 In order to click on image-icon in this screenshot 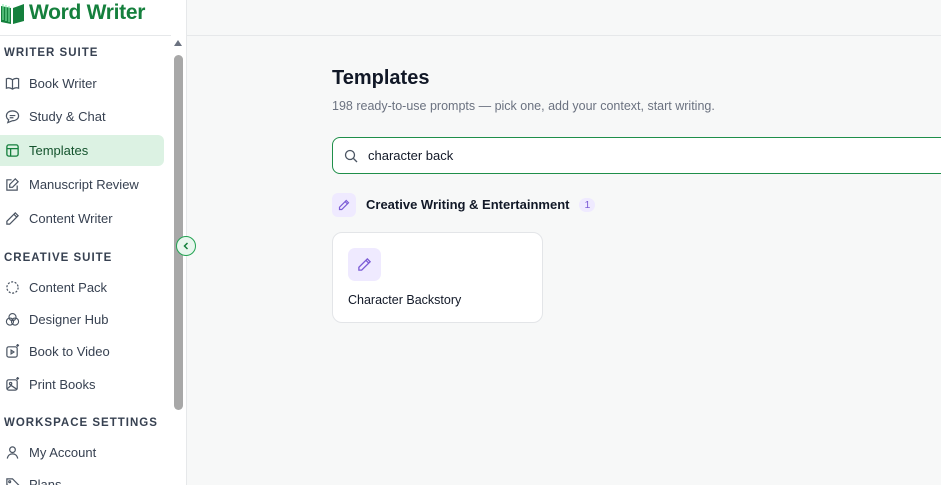, I will do `click(12, 385)`.